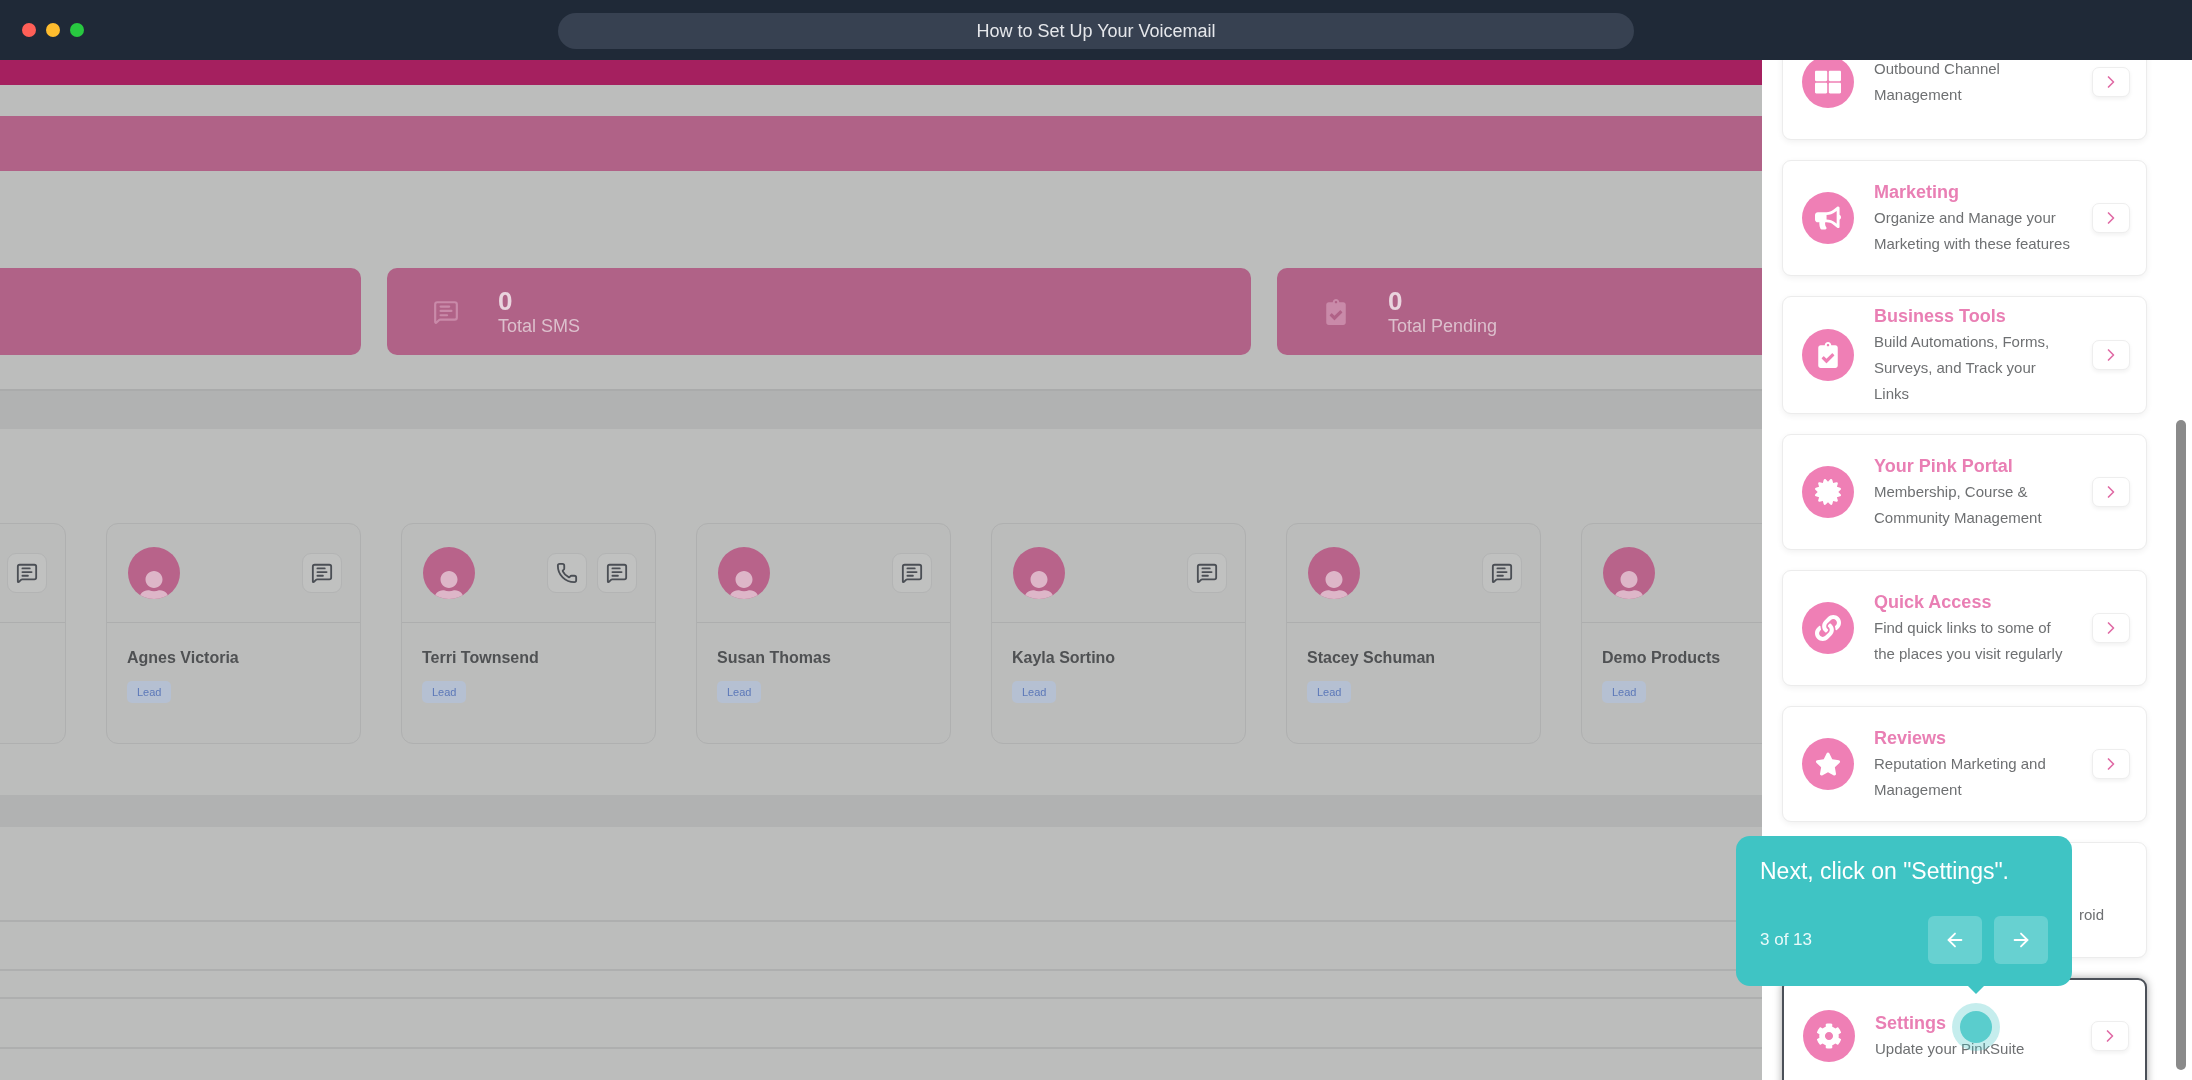 The width and height of the screenshot is (2192, 1080). Describe the element at coordinates (1958, 505) in the screenshot. I see `card-description: Membership, Course & Community Management` at that location.